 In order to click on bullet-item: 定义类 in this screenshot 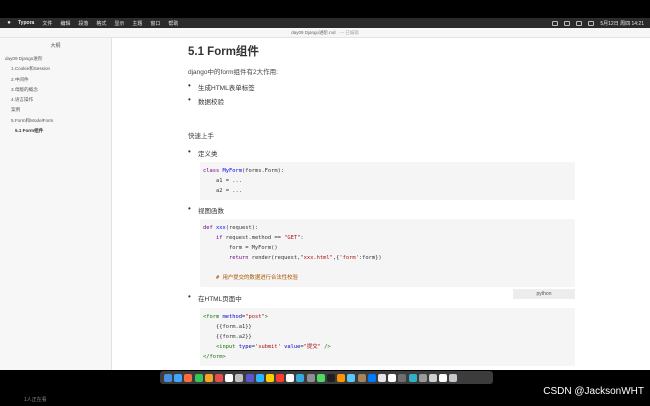, I will do `click(203, 152)`.